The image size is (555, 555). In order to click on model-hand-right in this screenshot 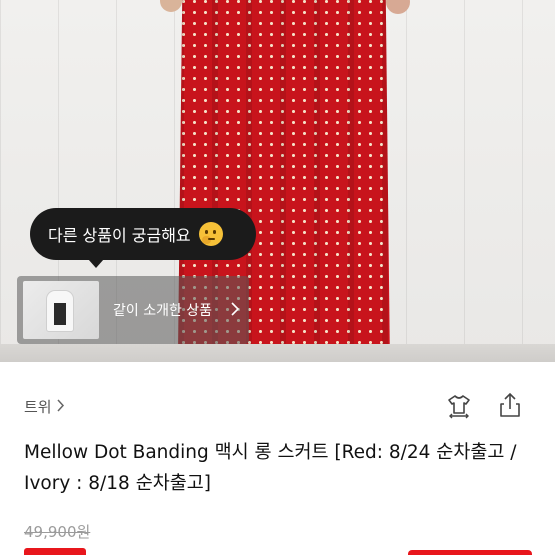, I will do `click(398, 7)`.